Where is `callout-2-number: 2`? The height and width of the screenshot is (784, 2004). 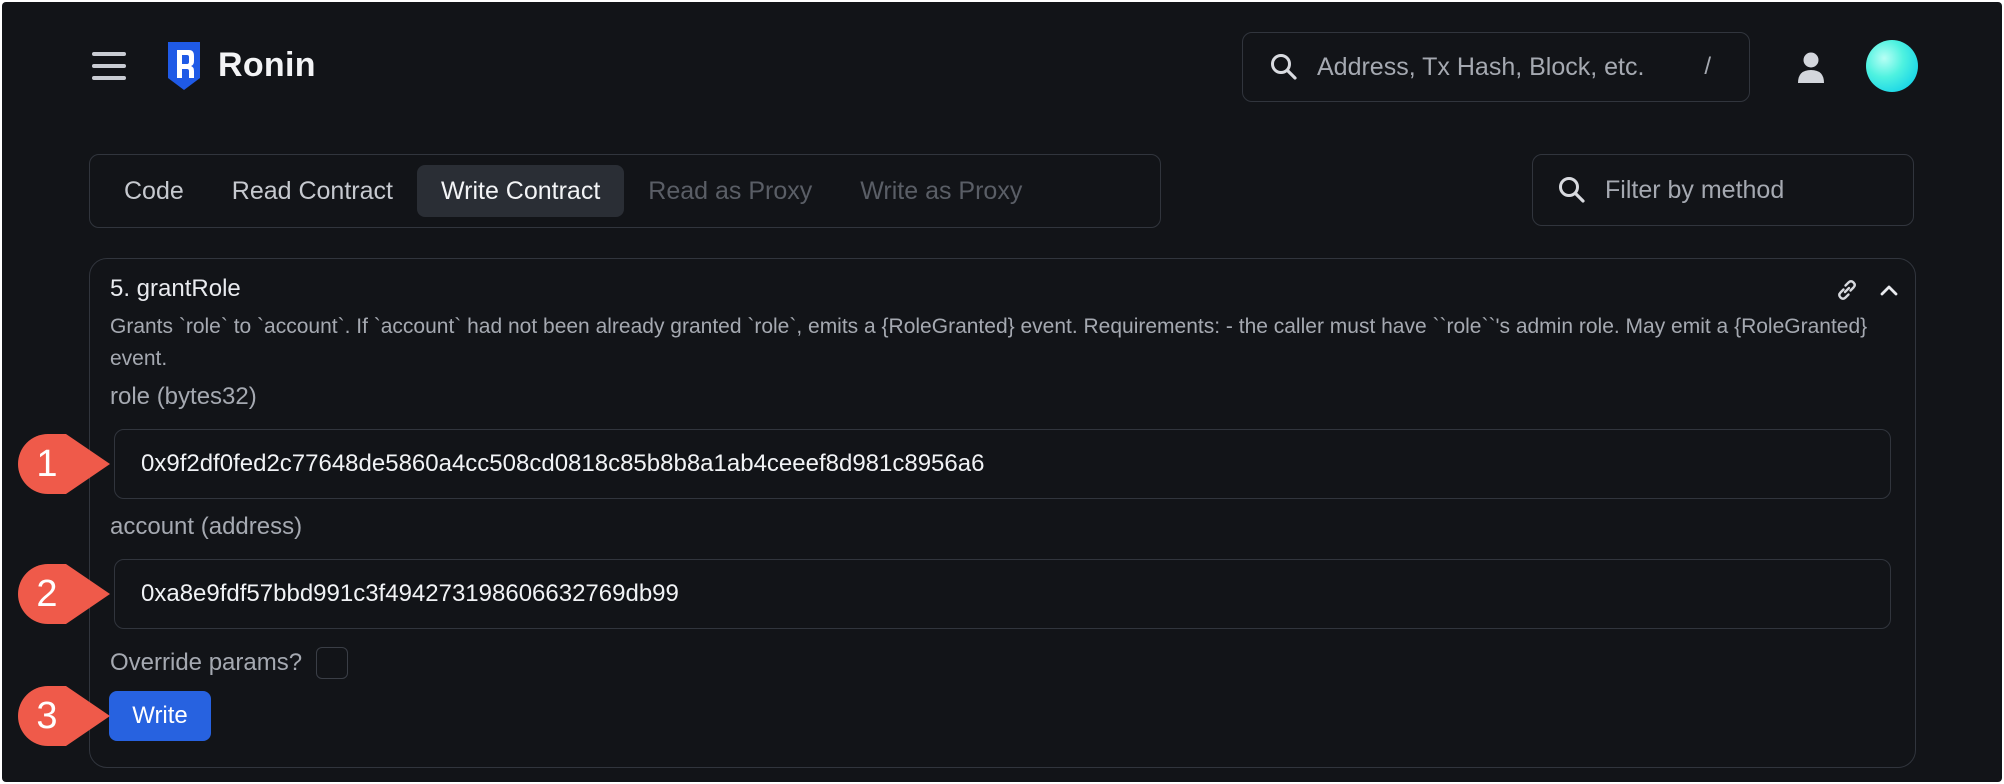
callout-2-number: 2 is located at coordinates (47, 594).